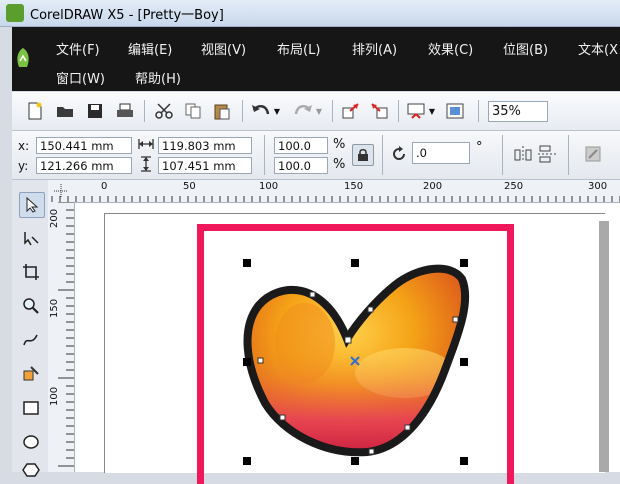 This screenshot has height=484, width=620. I want to click on open-folder-icon, so click(65, 111).